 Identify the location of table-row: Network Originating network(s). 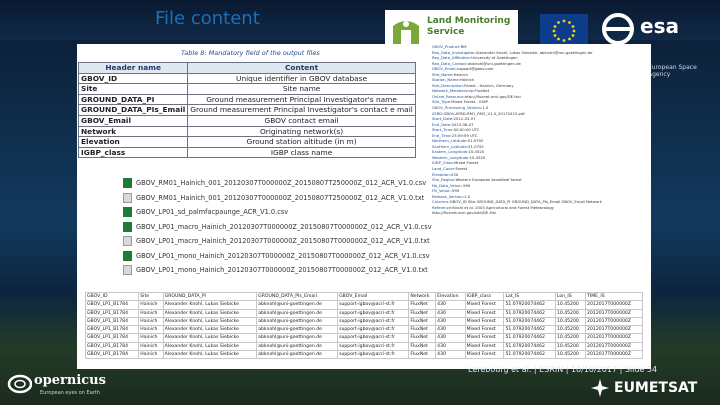
(246, 131).